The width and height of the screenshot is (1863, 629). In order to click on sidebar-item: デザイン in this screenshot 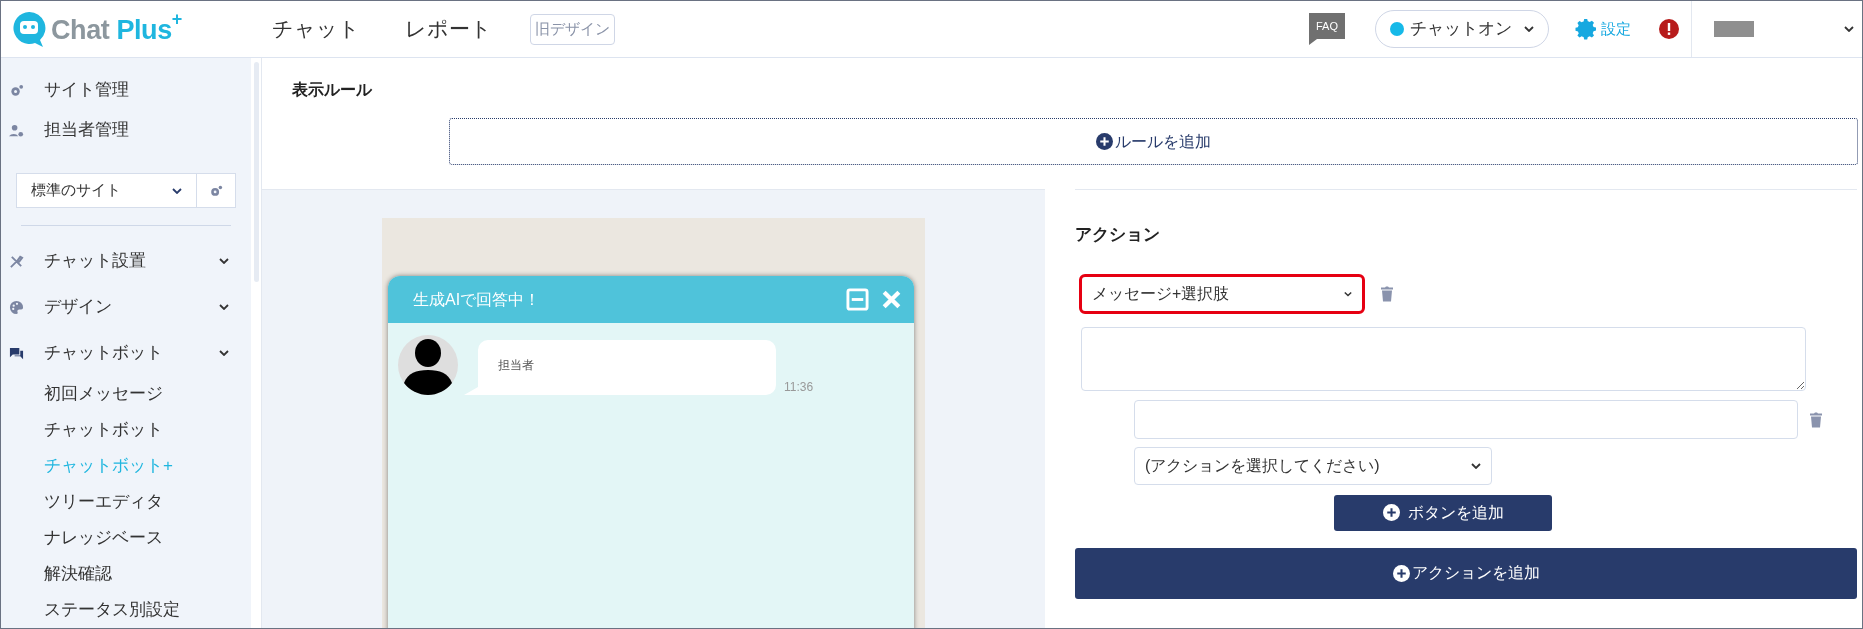, I will do `click(126, 307)`.